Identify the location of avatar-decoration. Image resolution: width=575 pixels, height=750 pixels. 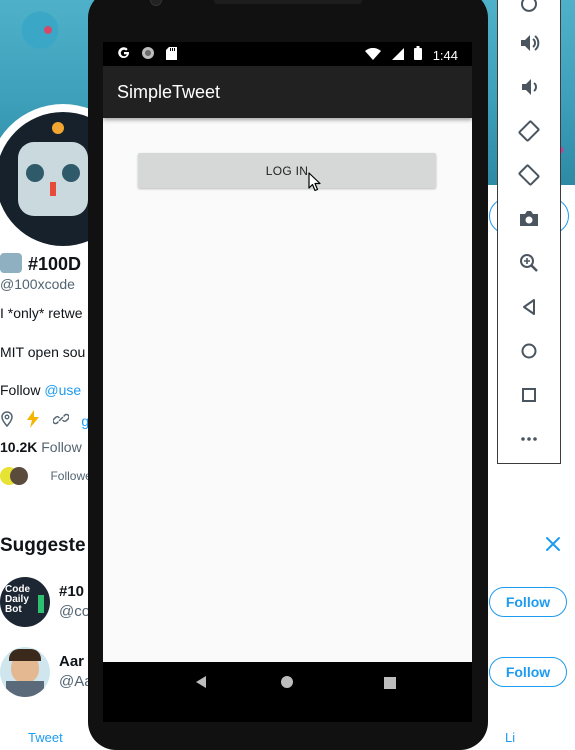
(41, 604).